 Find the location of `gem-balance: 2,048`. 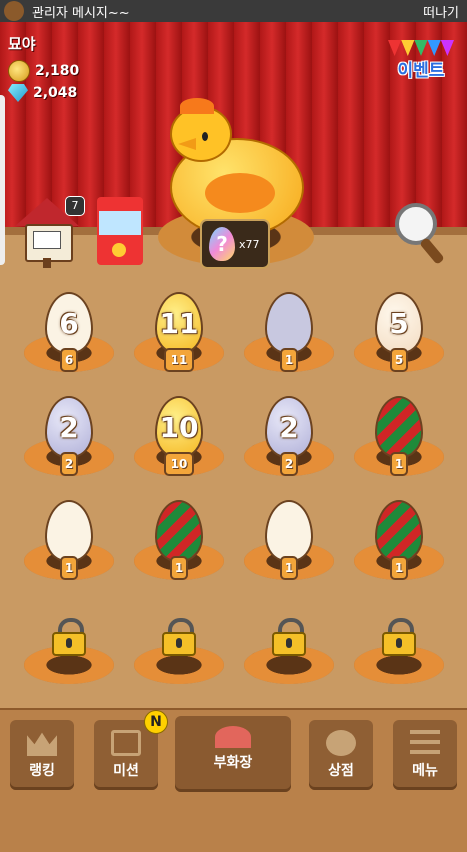

gem-balance: 2,048 is located at coordinates (42, 93).